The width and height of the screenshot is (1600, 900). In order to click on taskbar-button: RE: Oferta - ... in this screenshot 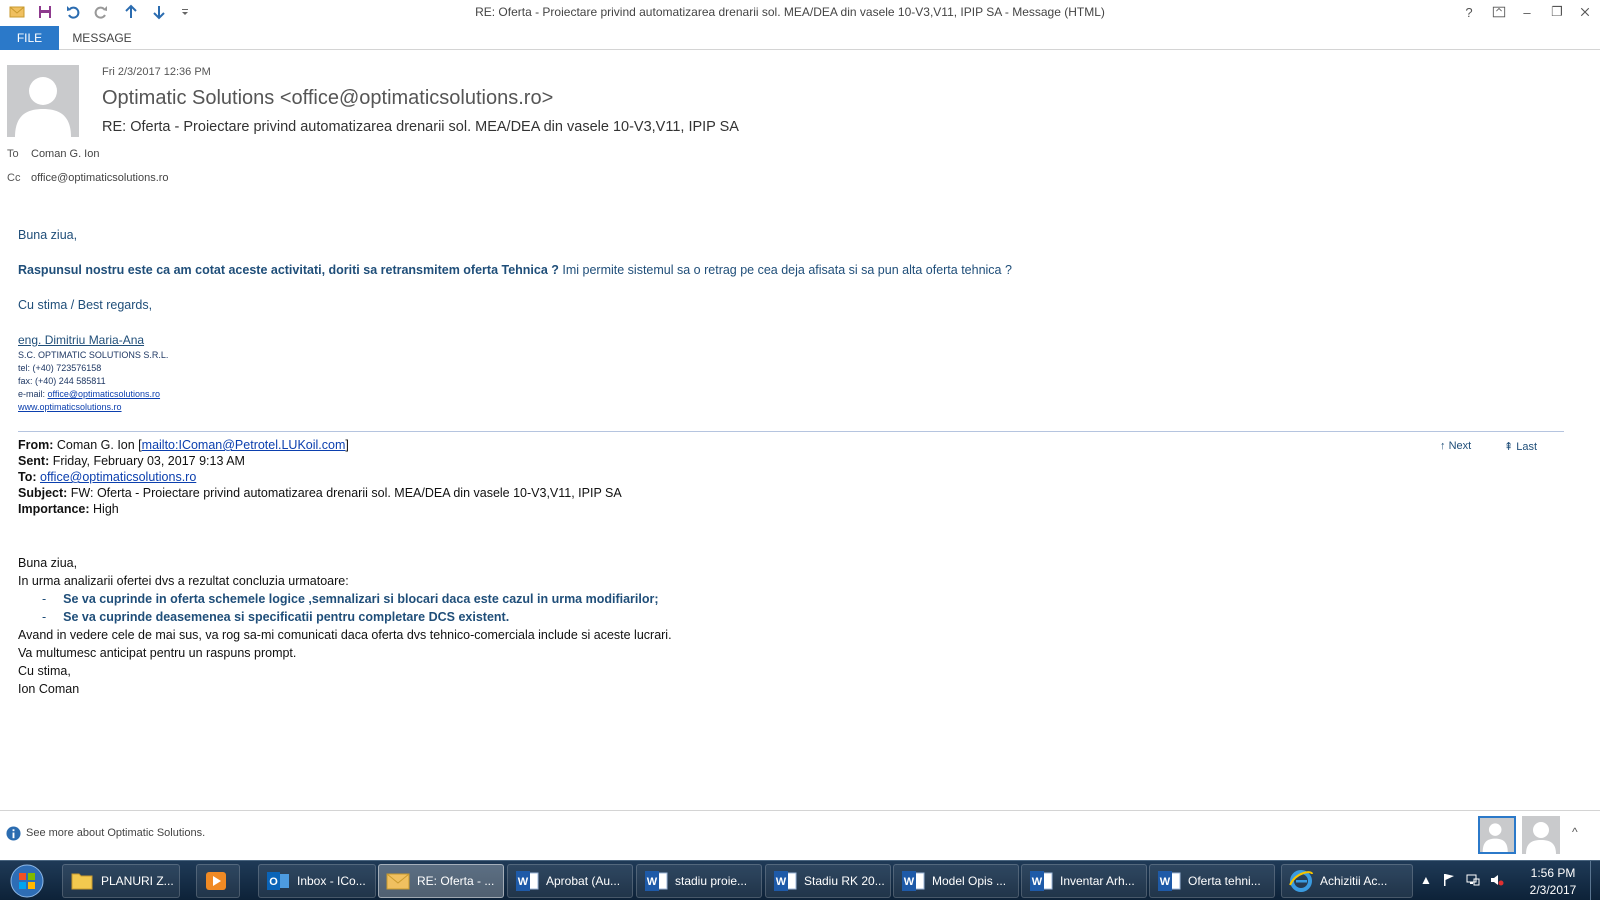, I will do `click(441, 881)`.